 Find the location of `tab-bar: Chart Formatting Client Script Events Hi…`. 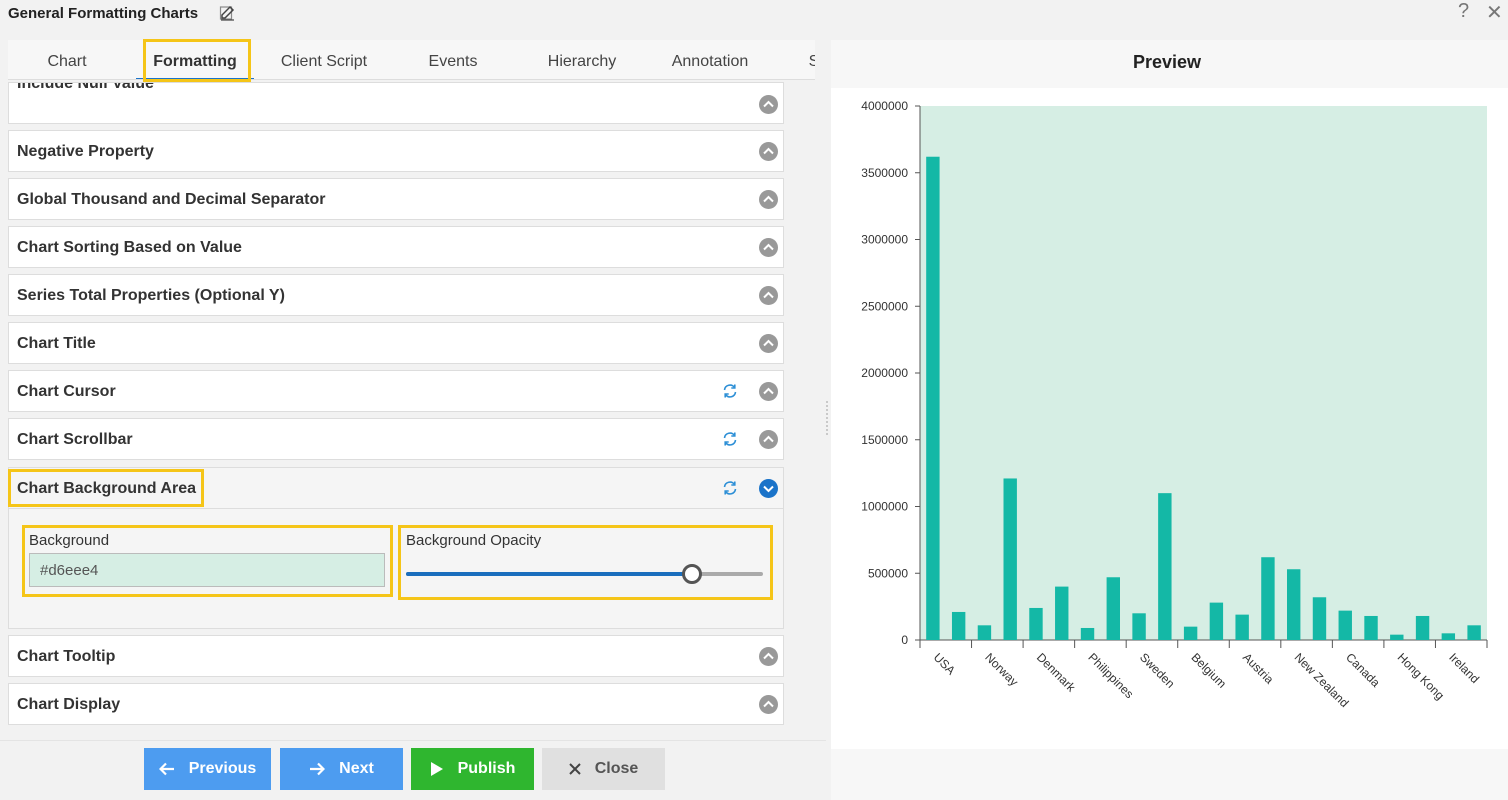

tab-bar: Chart Formatting Client Script Events Hi… is located at coordinates (411, 60).